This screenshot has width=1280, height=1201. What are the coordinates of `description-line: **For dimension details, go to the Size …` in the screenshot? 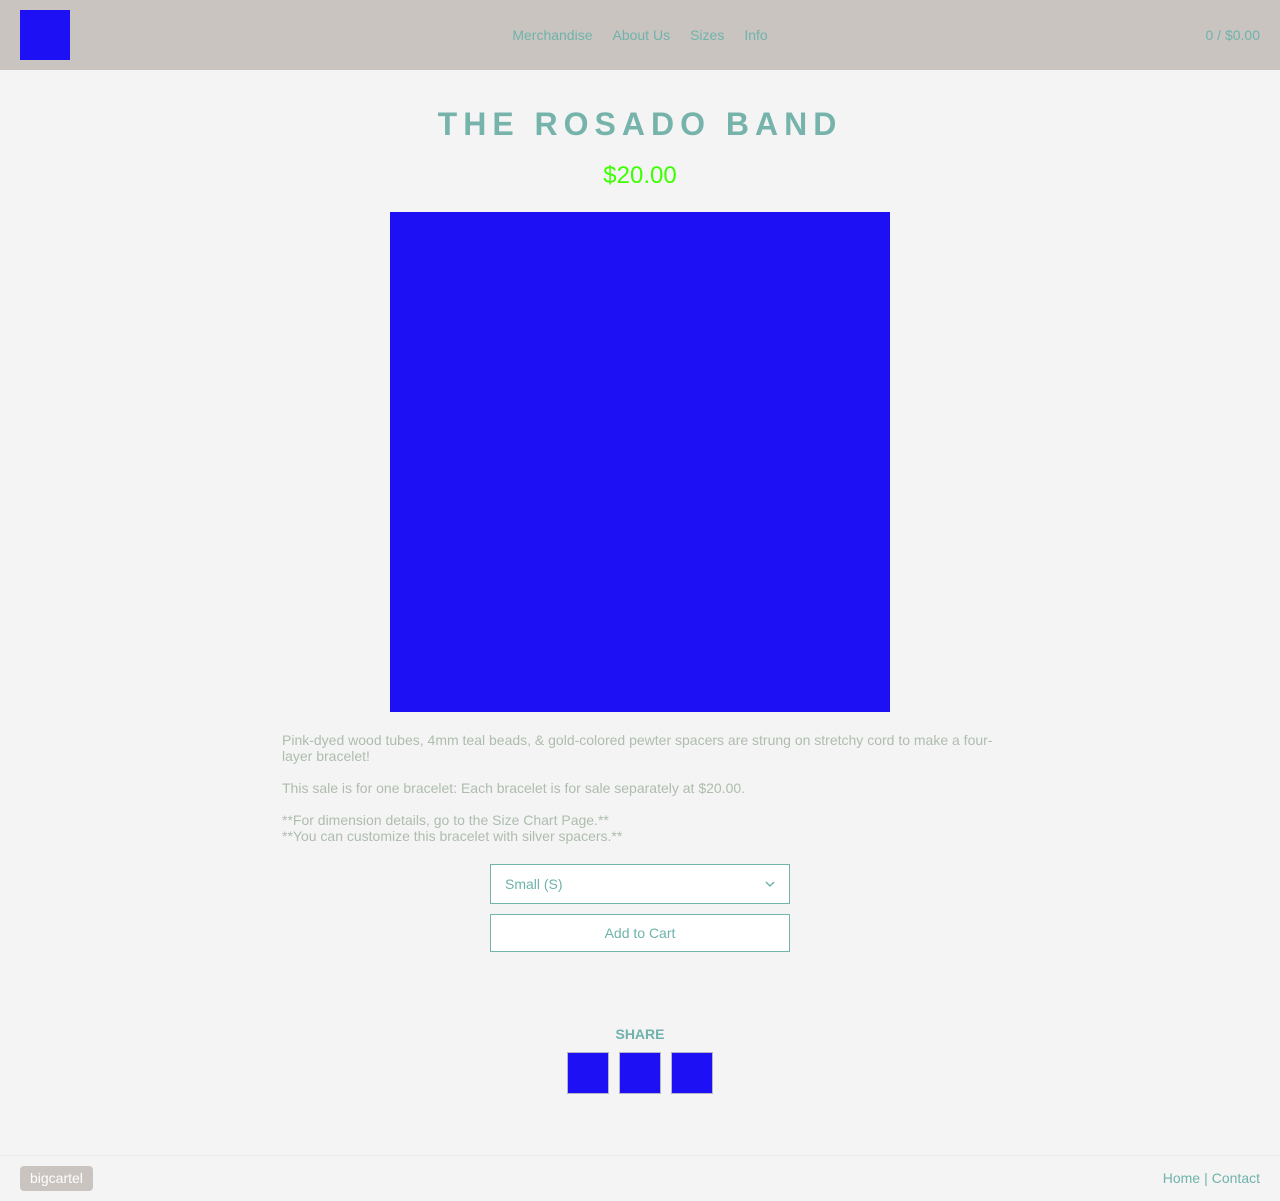 It's located at (445, 820).